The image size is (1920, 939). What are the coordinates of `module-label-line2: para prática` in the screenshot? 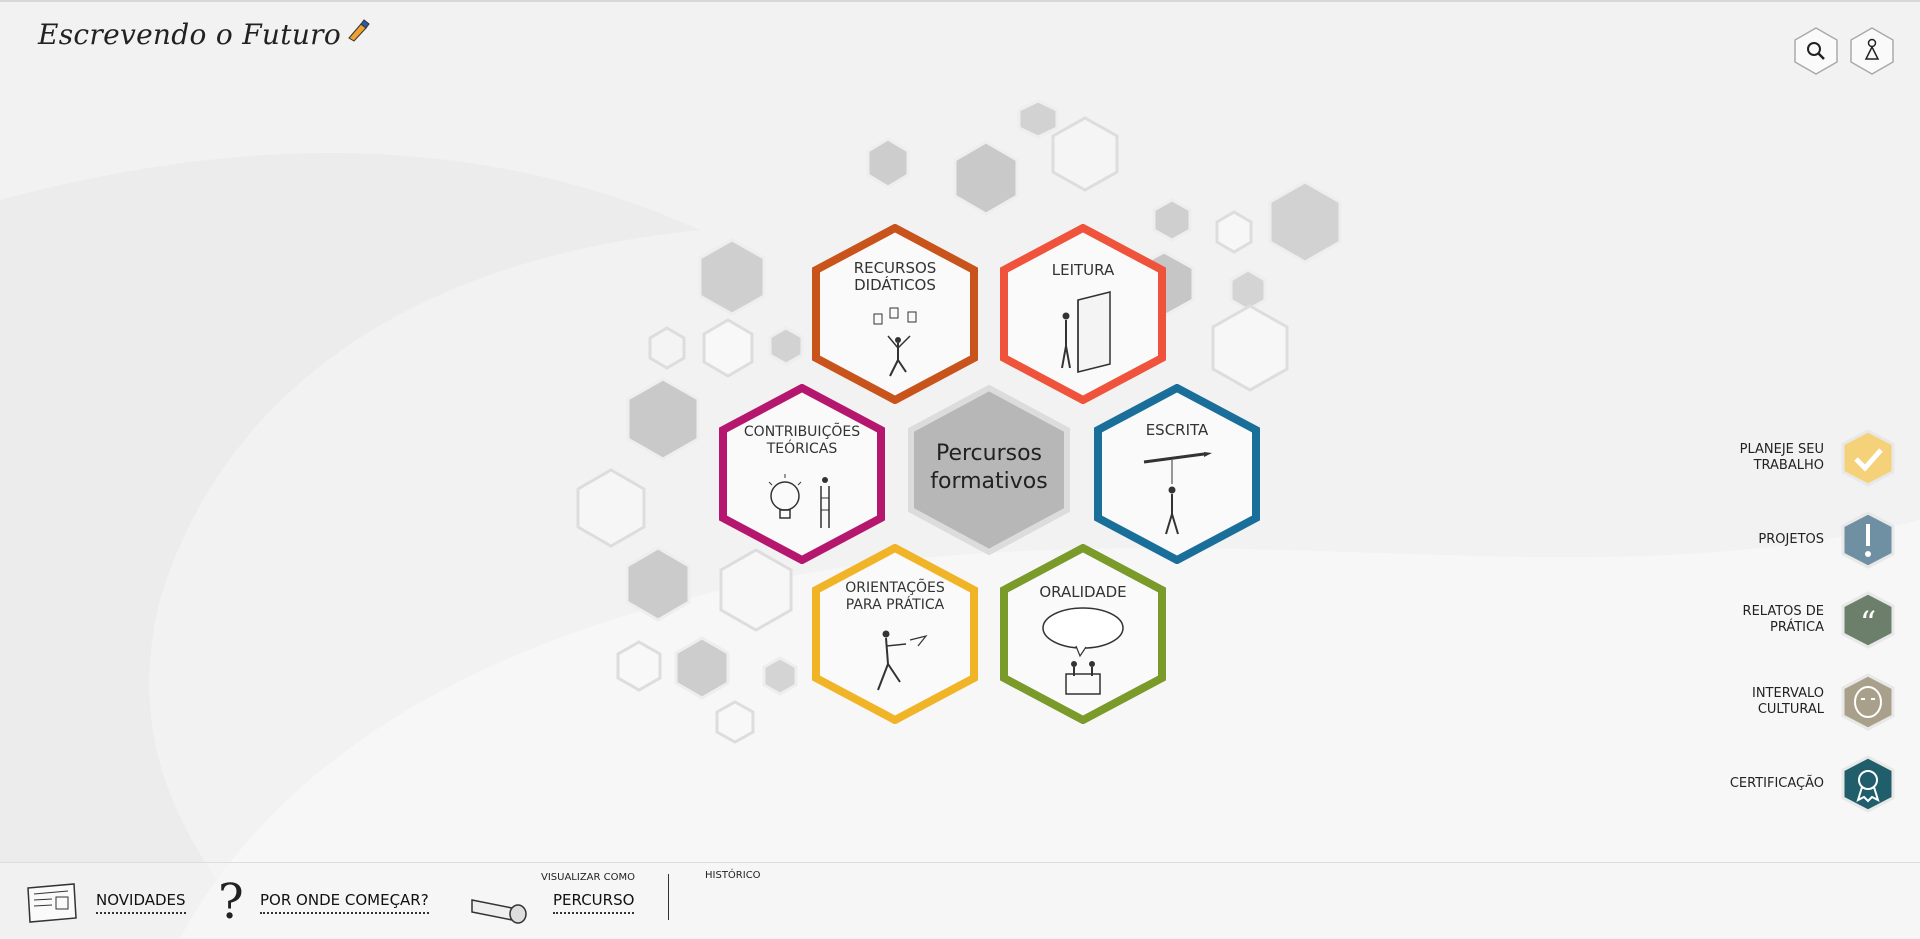 It's located at (895, 605).